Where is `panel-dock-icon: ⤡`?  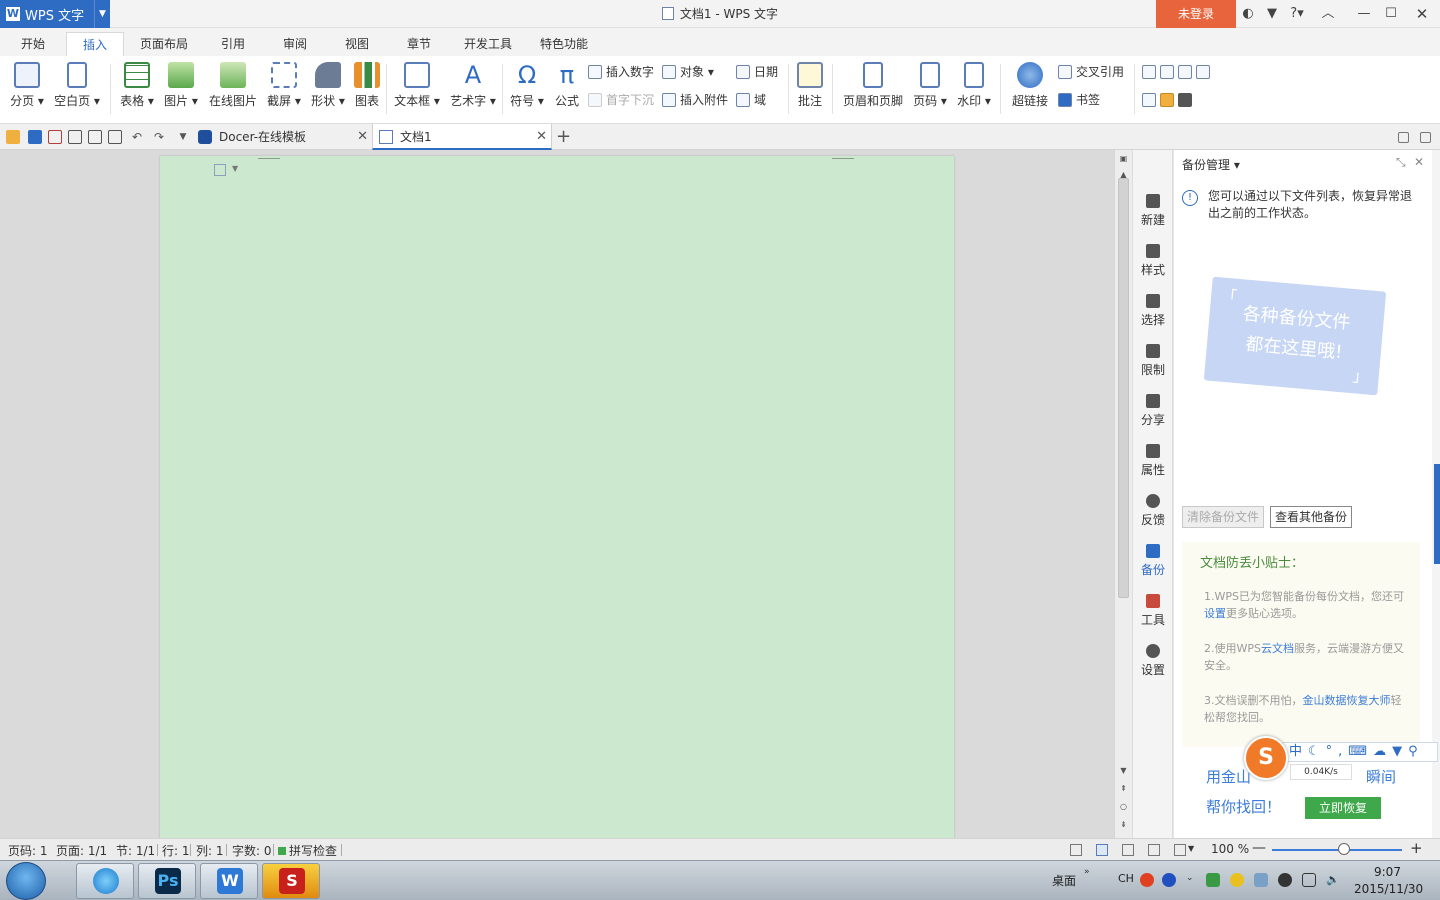
panel-dock-icon: ⤡ is located at coordinates (1401, 162).